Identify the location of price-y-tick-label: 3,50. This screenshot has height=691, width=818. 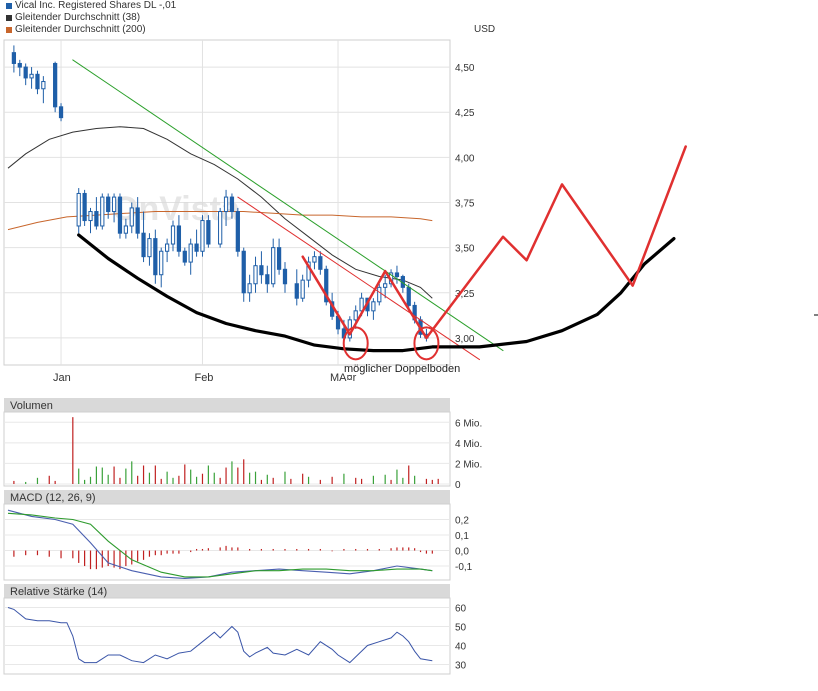
(465, 249).